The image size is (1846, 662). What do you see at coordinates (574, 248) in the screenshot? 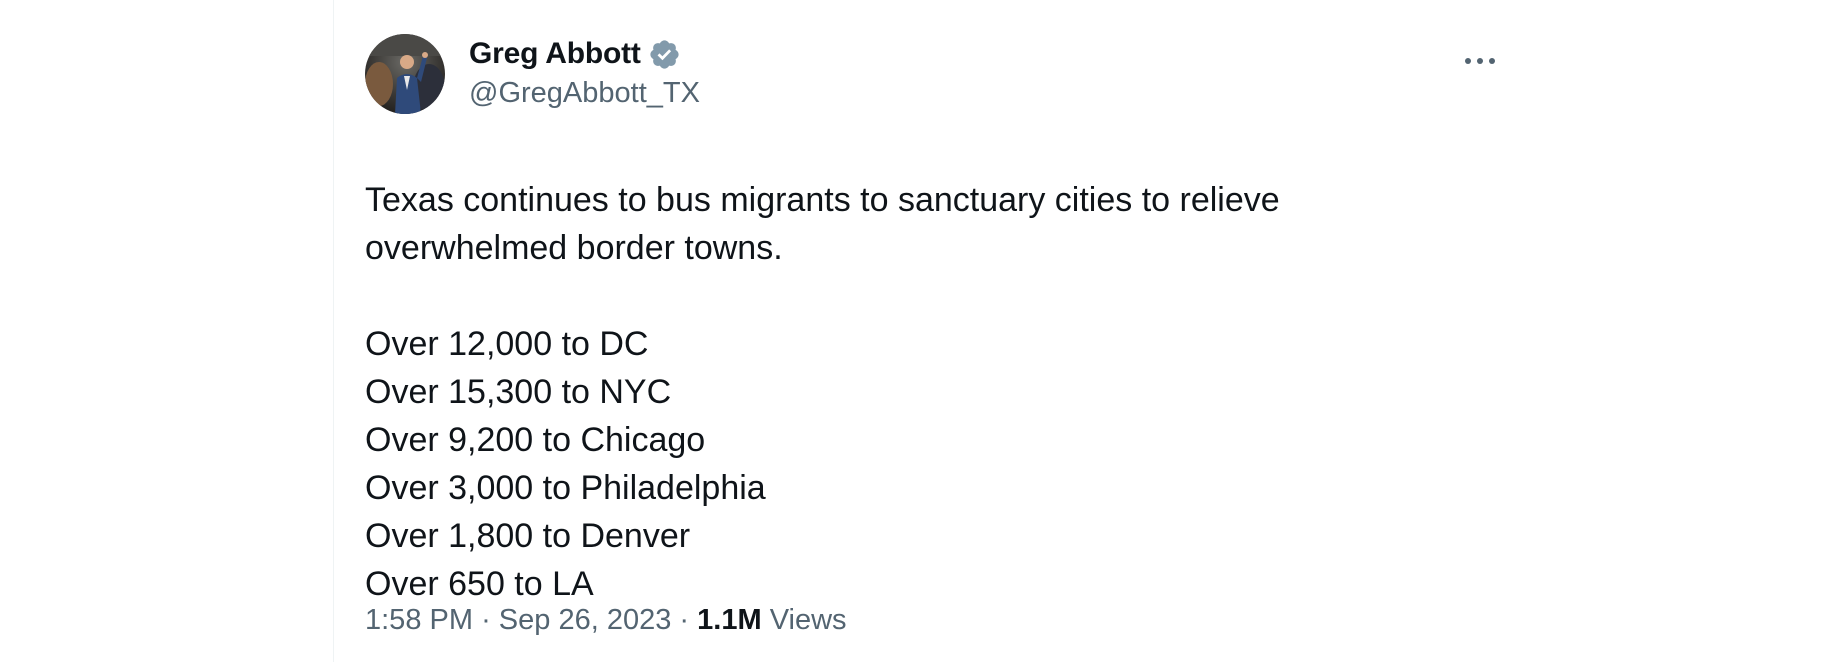
I see `tweet-text-line: overwhelmed border towns.` at bounding box center [574, 248].